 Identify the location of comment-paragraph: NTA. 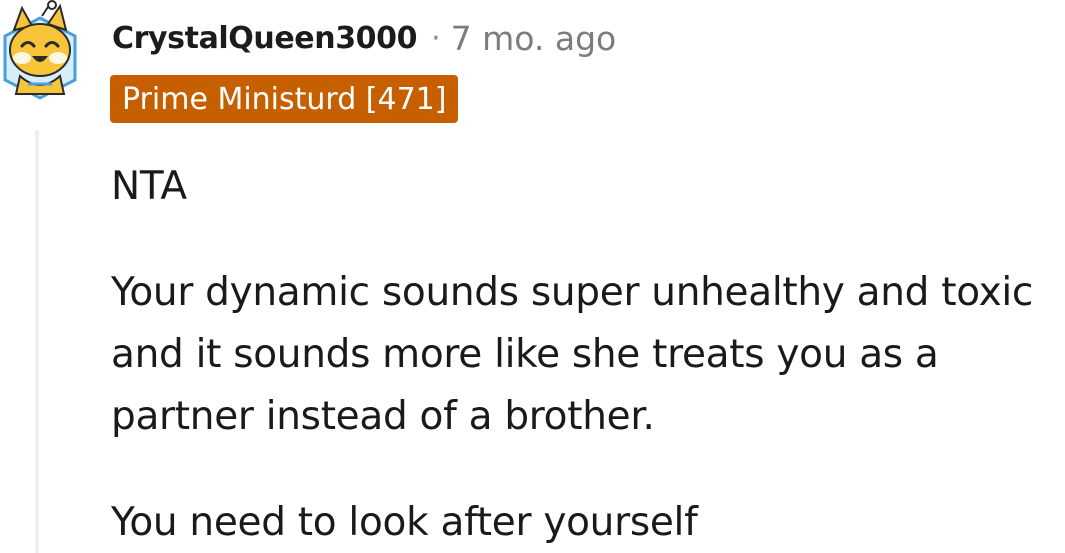
(149, 186).